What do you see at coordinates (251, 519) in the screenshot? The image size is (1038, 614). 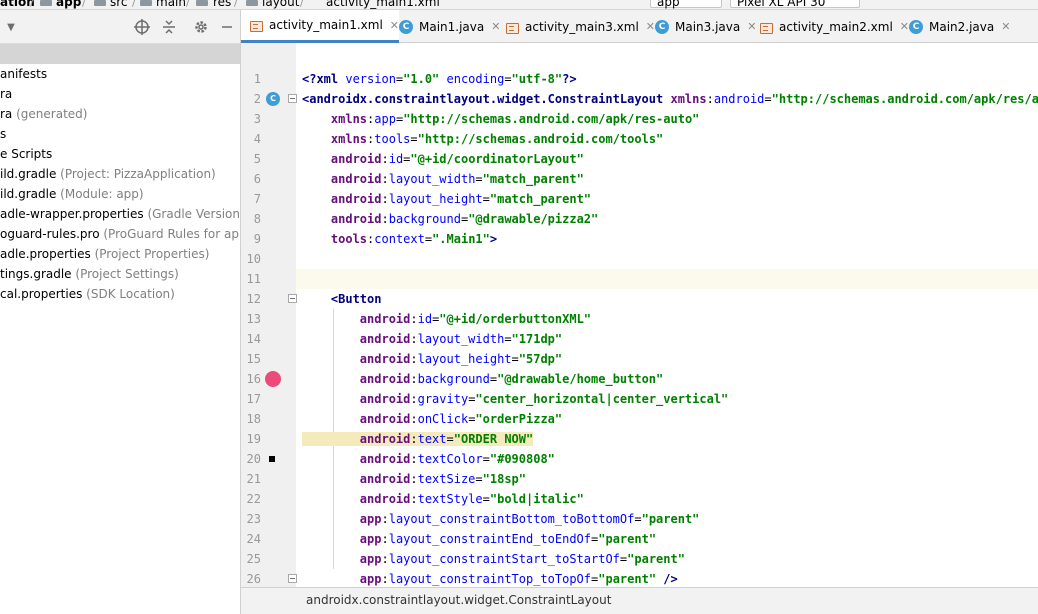 I see `line-number: 23` at bounding box center [251, 519].